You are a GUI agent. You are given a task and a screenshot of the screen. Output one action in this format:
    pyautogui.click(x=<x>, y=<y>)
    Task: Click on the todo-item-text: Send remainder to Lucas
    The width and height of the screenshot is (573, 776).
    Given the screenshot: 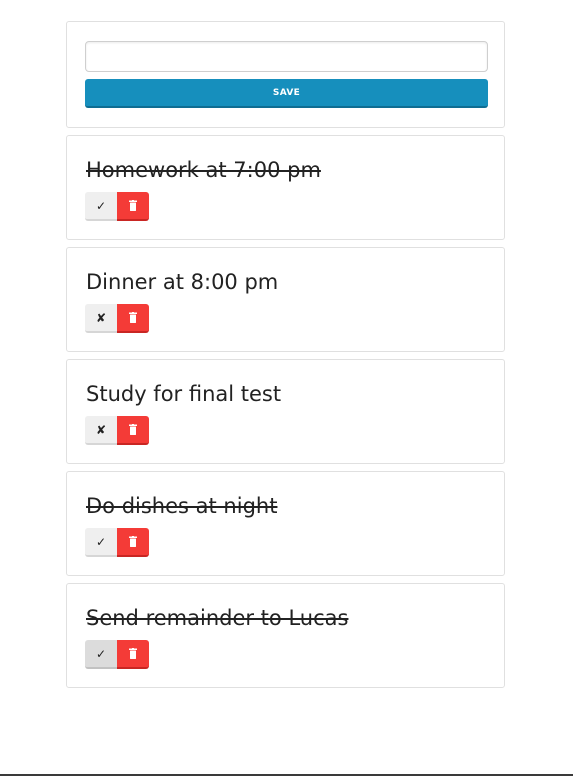 What is the action you would take?
    pyautogui.click(x=217, y=618)
    